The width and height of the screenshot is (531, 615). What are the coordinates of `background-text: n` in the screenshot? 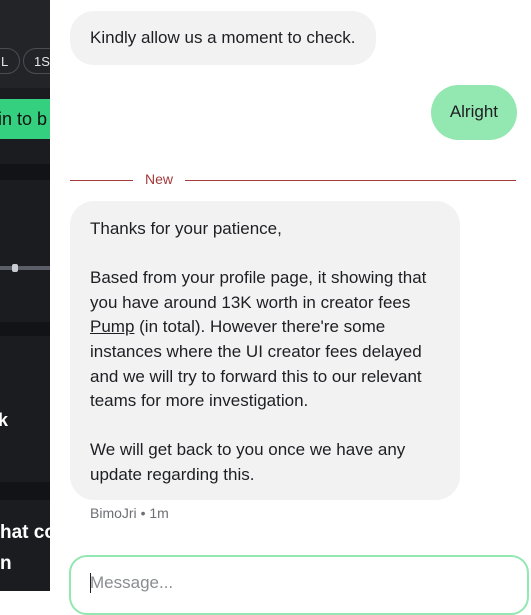 It's located at (6, 563).